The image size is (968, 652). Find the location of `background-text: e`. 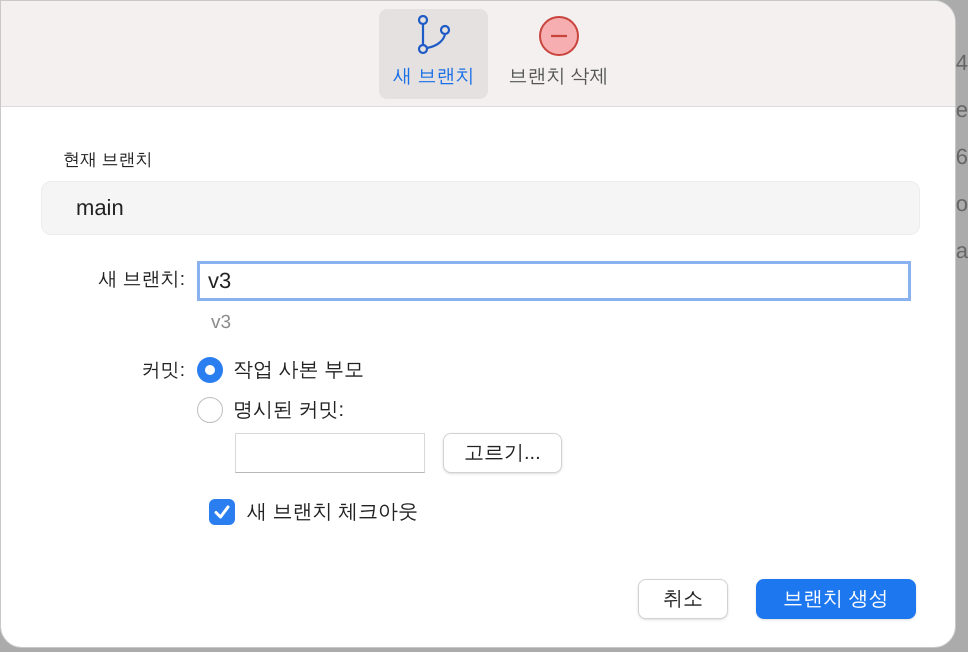

background-text: e is located at coordinates (962, 110).